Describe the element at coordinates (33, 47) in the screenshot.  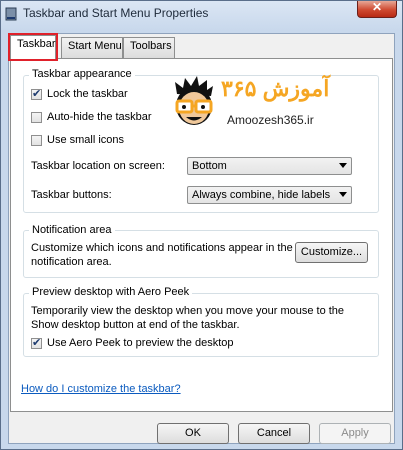
I see `tab-highlight-annotation` at that location.